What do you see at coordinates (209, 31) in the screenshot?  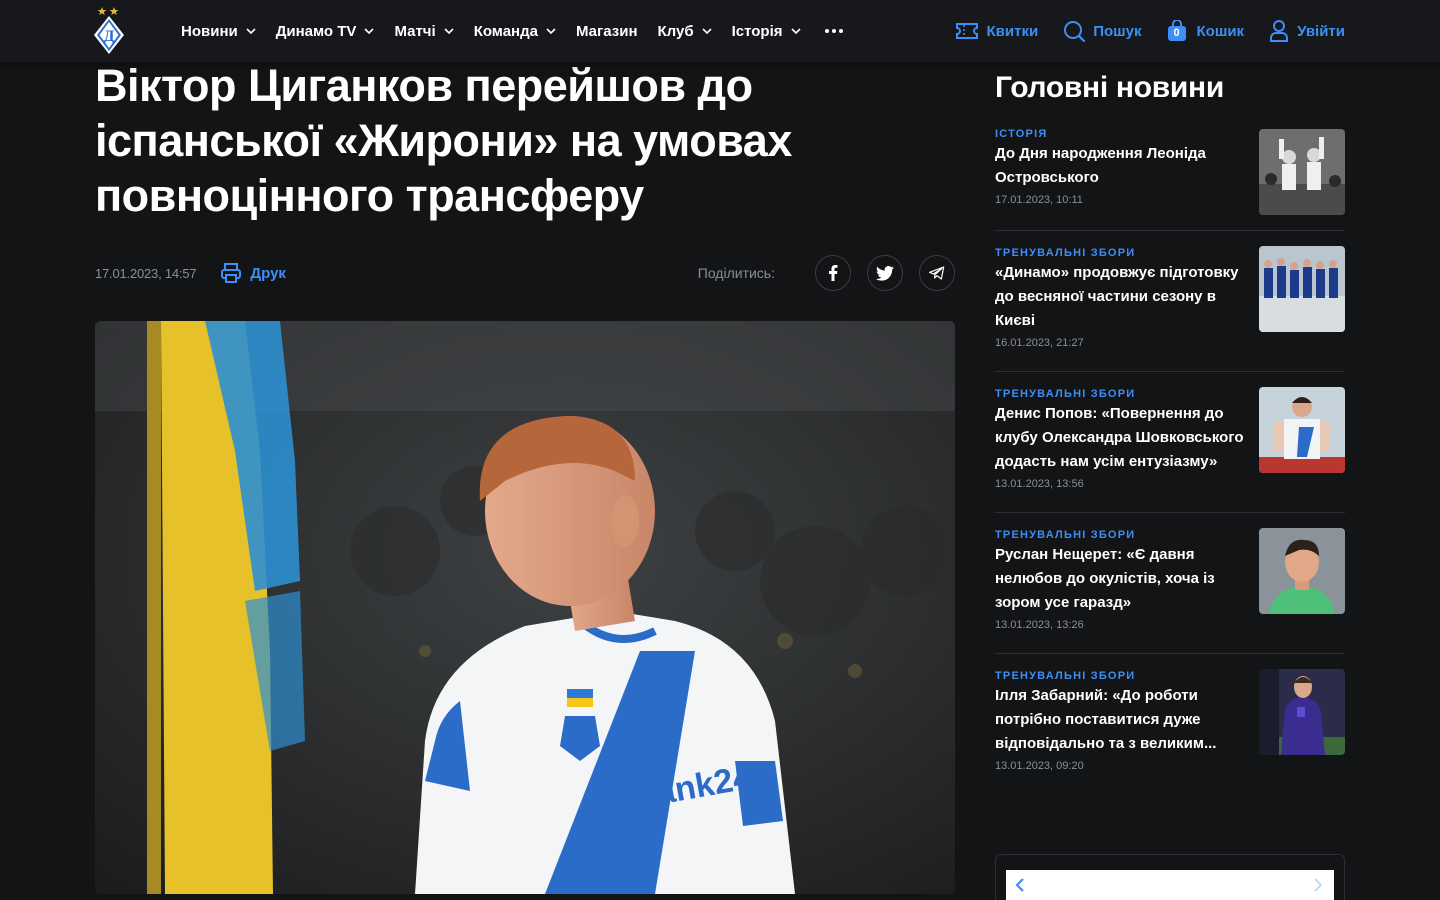 I see `nav-item-label: Новини` at bounding box center [209, 31].